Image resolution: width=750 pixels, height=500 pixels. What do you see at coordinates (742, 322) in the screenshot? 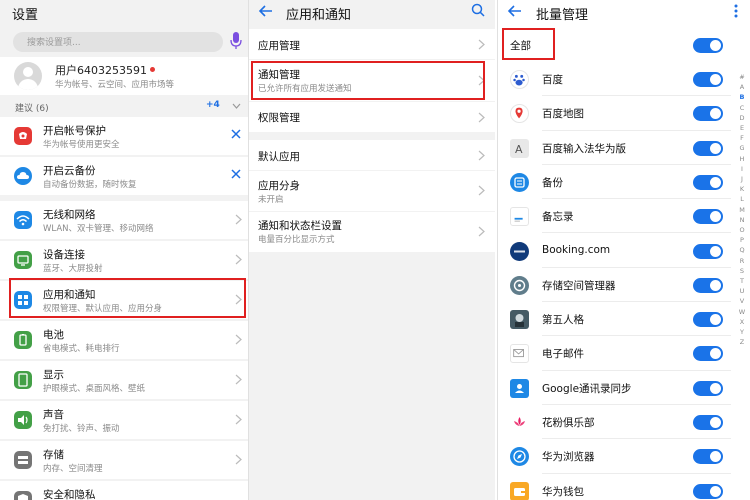
I see `alphabet-letter: X` at bounding box center [742, 322].